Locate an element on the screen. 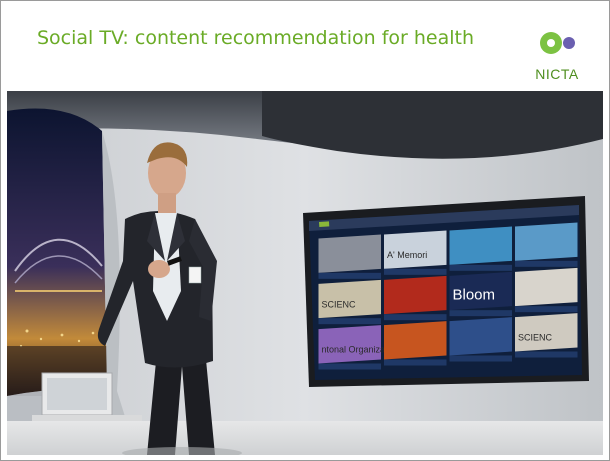 The height and width of the screenshot is (461, 610). nicta-logo: NICTA is located at coordinates (557, 54).